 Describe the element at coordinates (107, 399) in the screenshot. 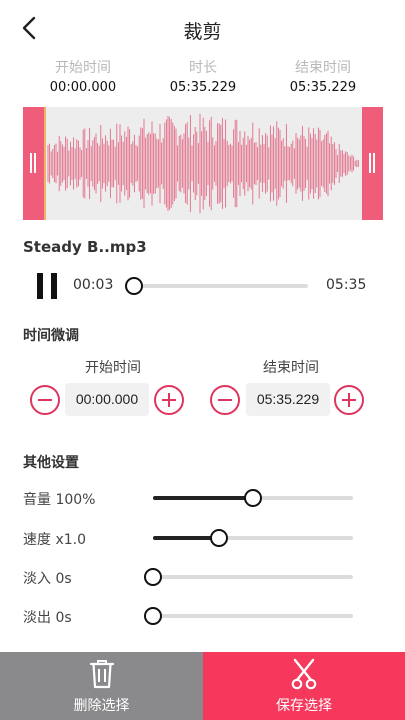

I see `start-time-field: 00:00.000` at that location.